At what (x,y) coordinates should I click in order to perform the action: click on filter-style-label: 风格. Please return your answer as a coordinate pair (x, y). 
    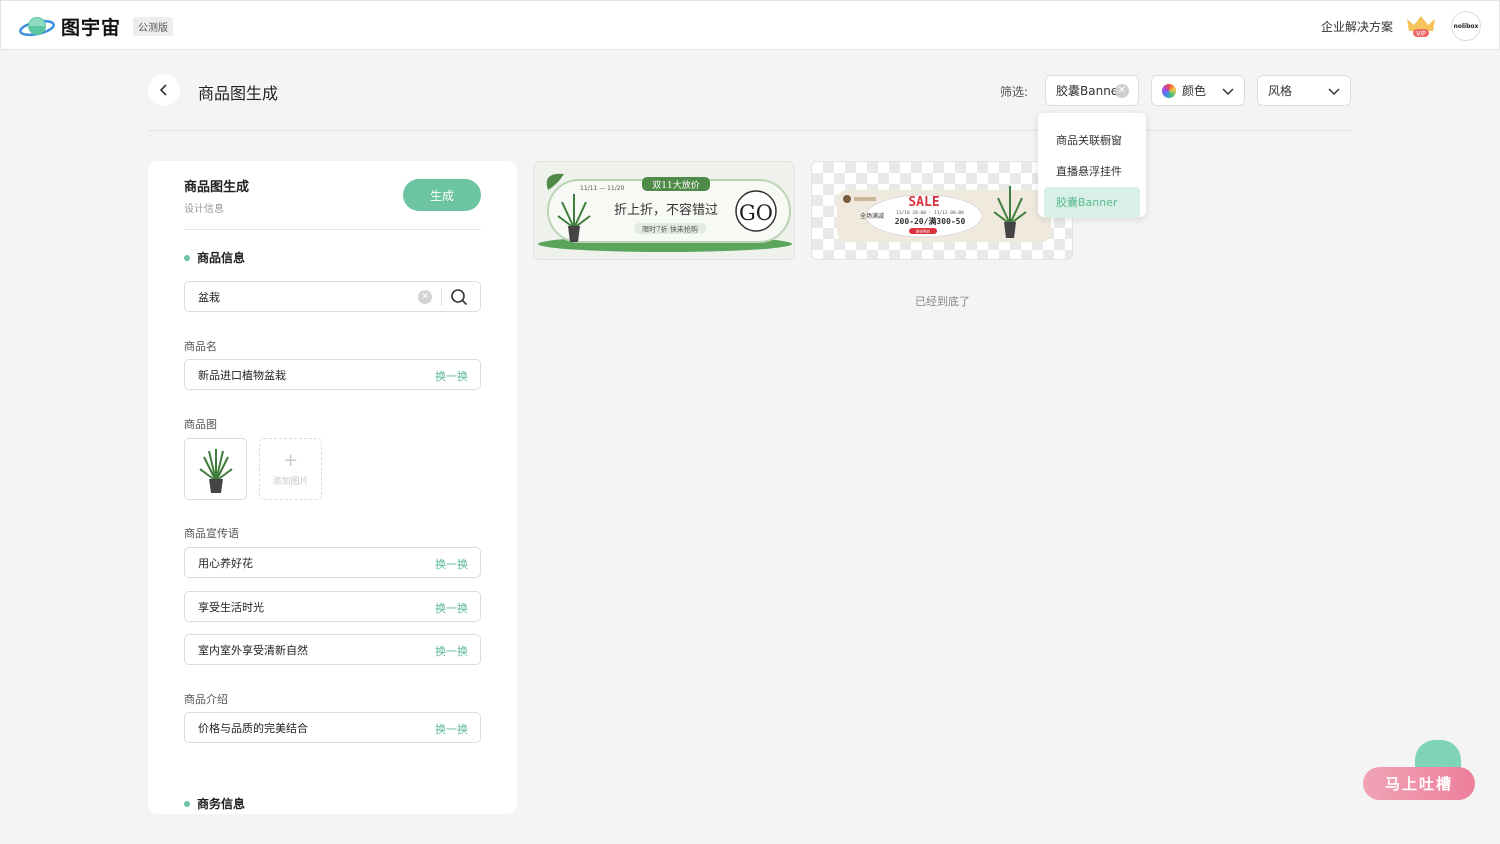
    Looking at the image, I should click on (1280, 91).